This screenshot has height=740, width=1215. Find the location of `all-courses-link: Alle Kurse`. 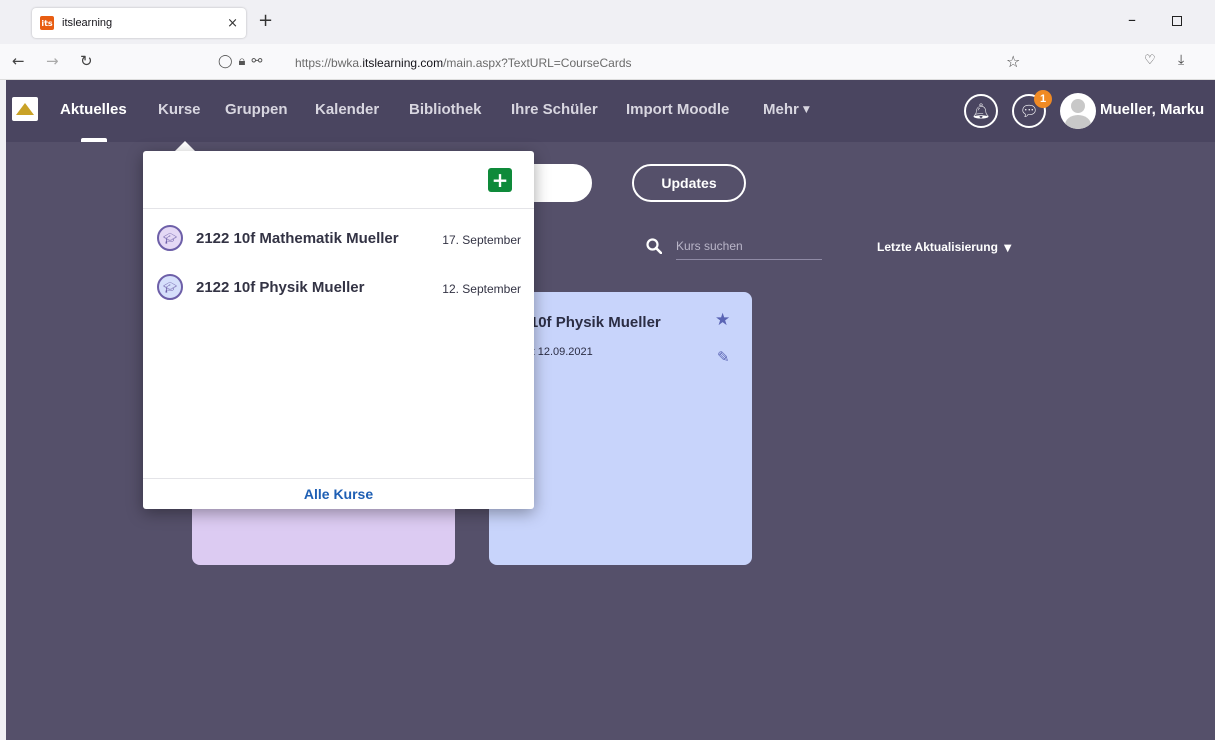

all-courses-link: Alle Kurse is located at coordinates (338, 494).